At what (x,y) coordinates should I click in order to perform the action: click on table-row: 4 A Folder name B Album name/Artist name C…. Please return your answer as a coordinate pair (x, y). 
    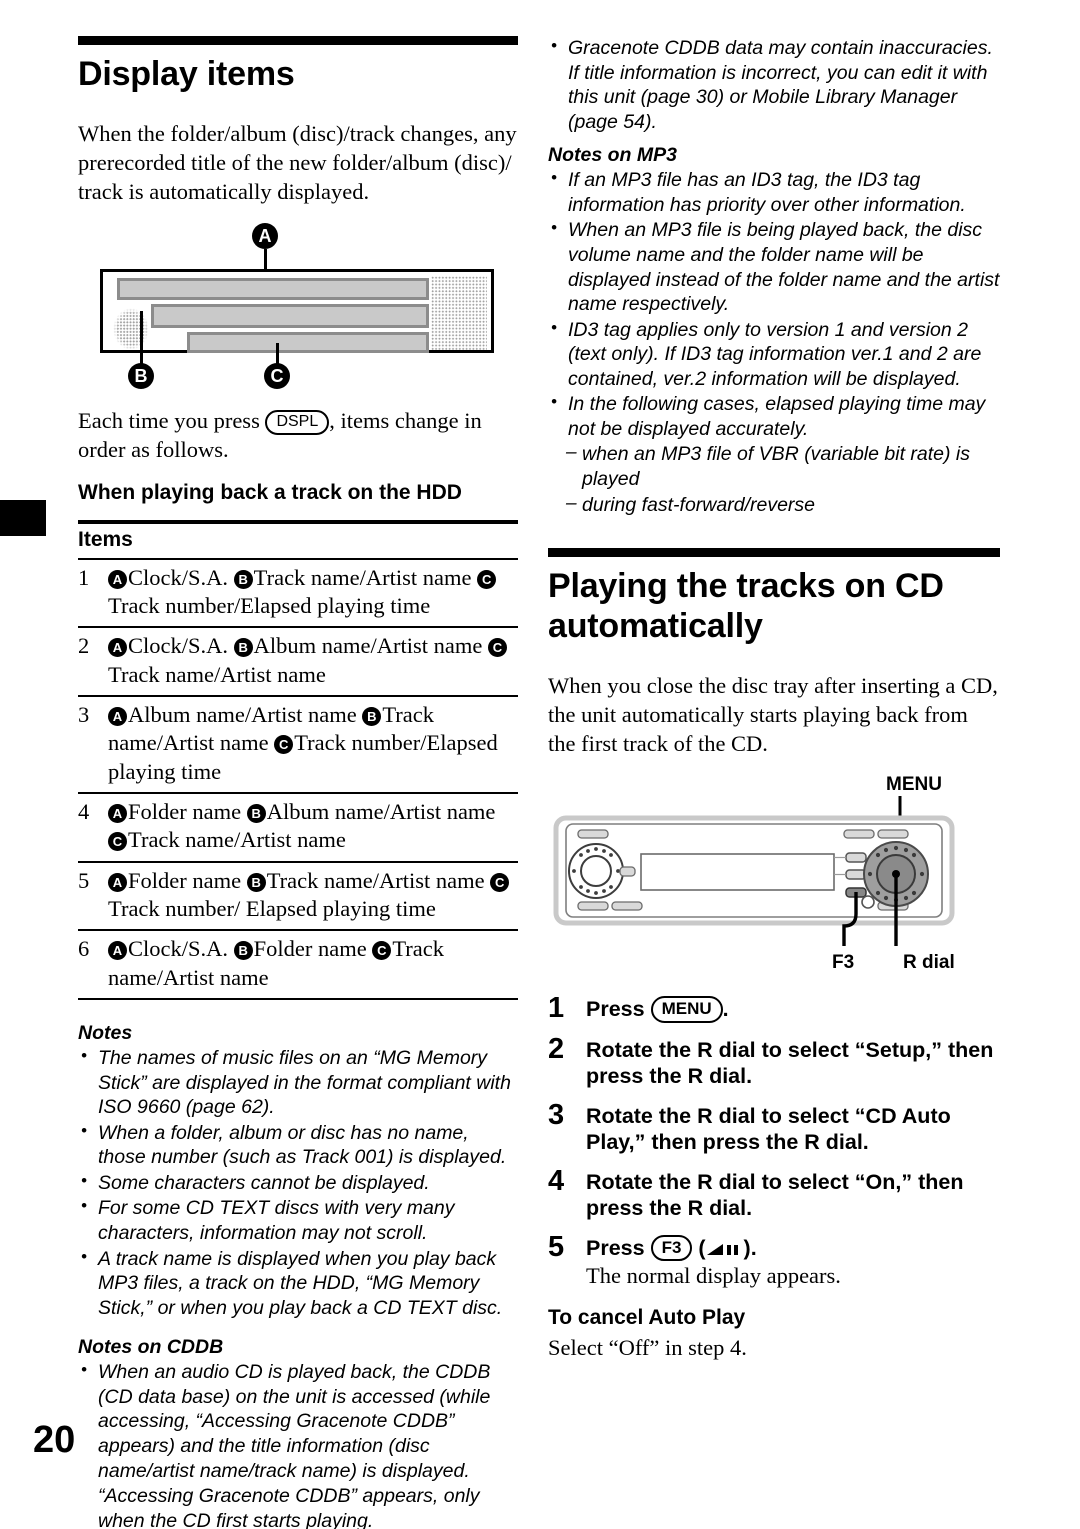
    Looking at the image, I should click on (298, 827).